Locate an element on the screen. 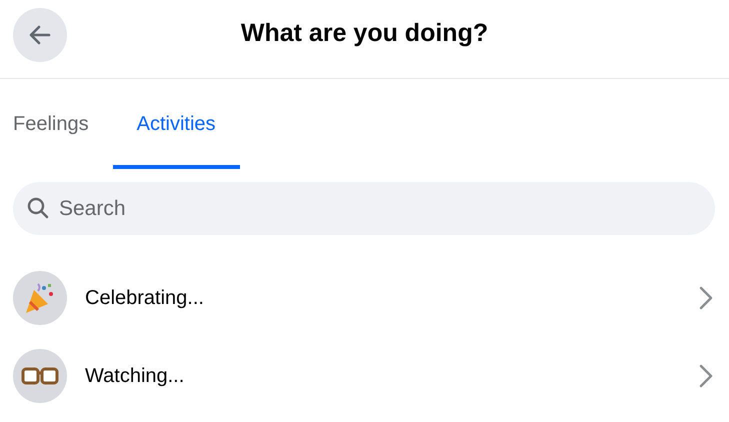 The height and width of the screenshot is (422, 729). back-arrow-icon is located at coordinates (40, 35).